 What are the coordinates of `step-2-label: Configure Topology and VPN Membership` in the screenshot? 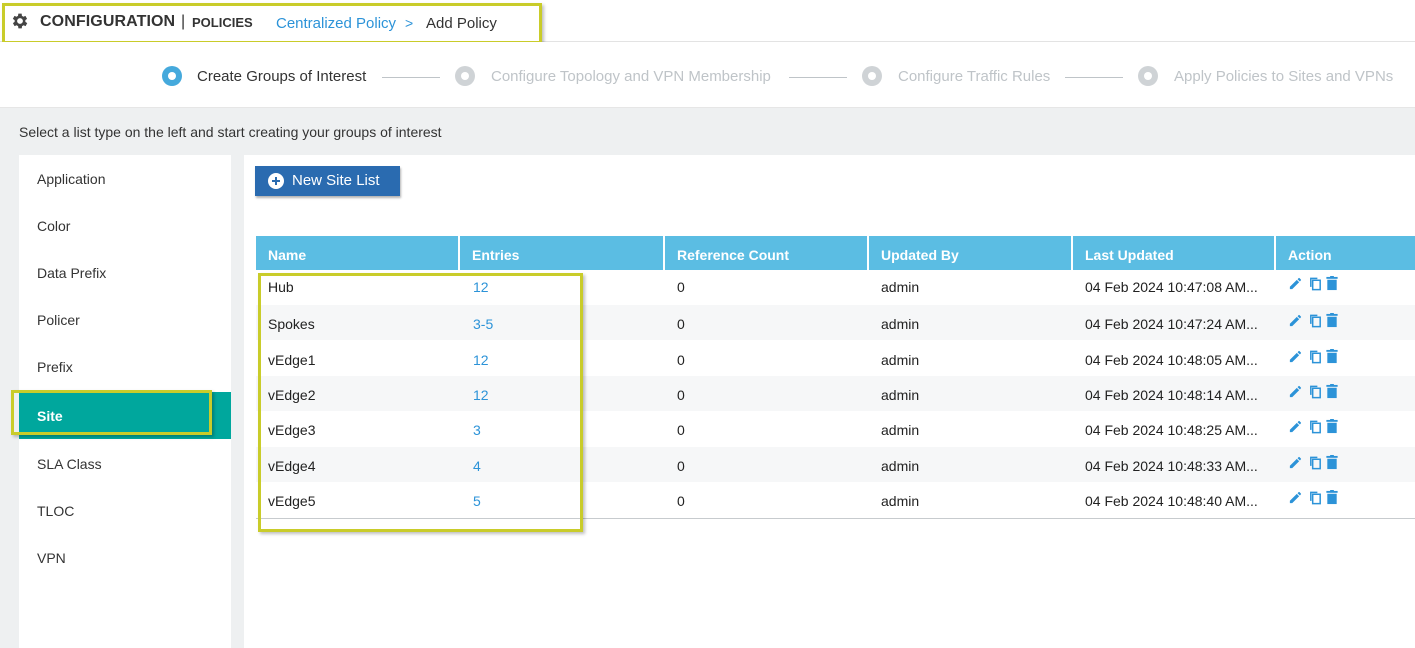 It's located at (631, 76).